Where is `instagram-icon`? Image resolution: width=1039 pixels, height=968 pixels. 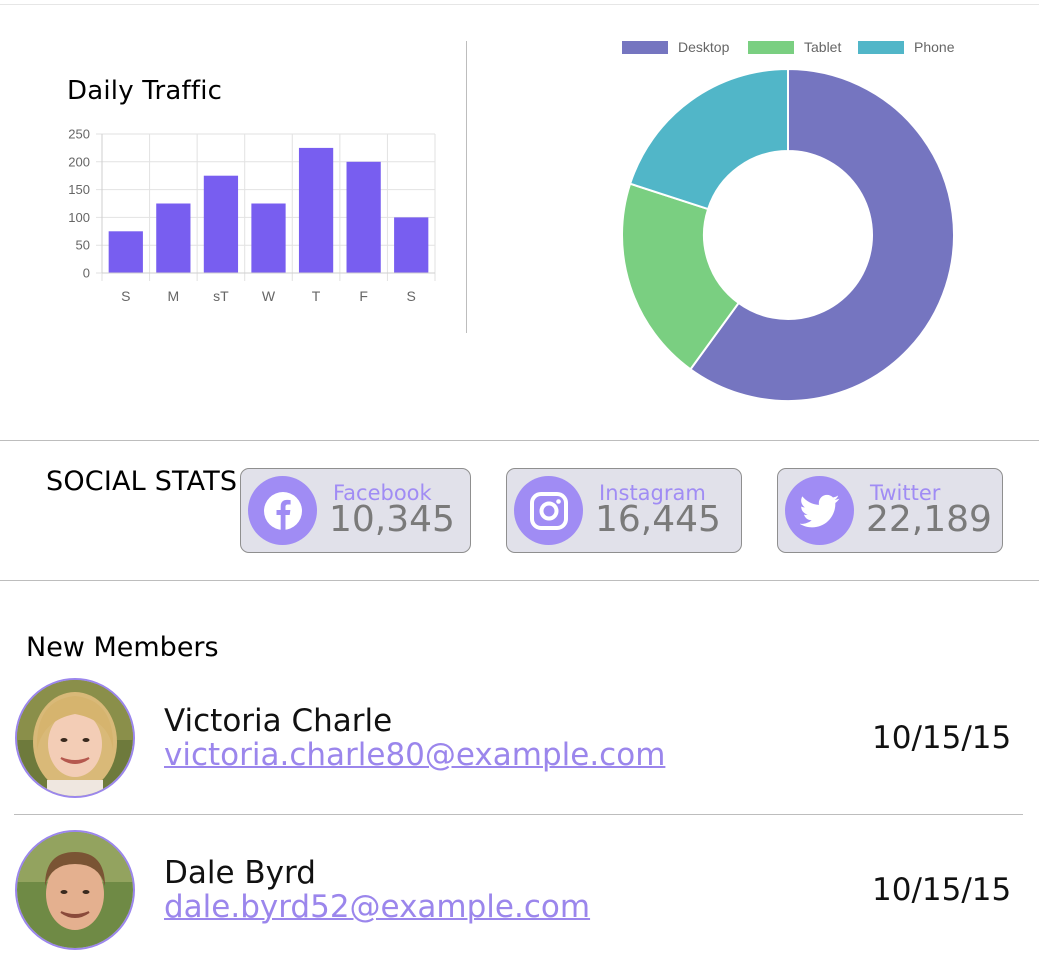
instagram-icon is located at coordinates (548, 510).